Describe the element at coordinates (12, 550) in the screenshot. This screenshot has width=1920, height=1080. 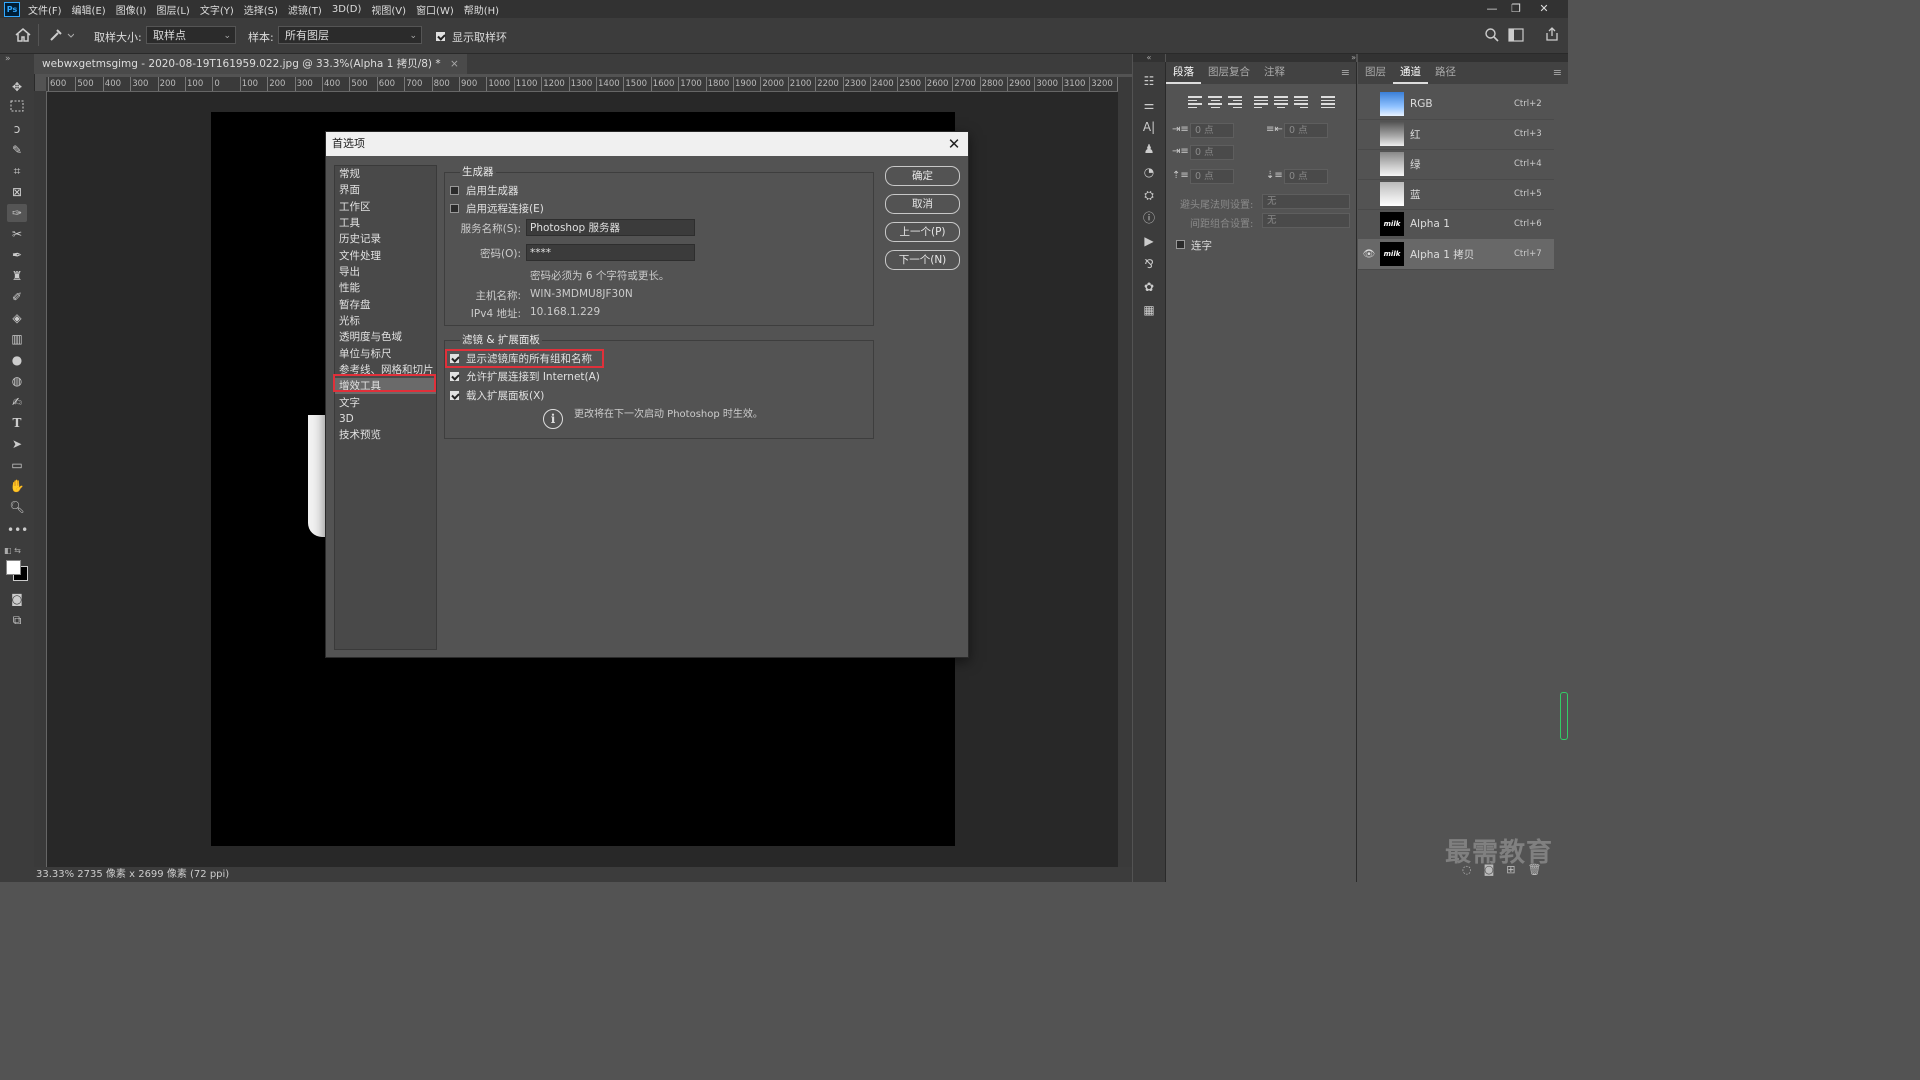
I see `default-colors-icon: ◧ ⇆` at that location.